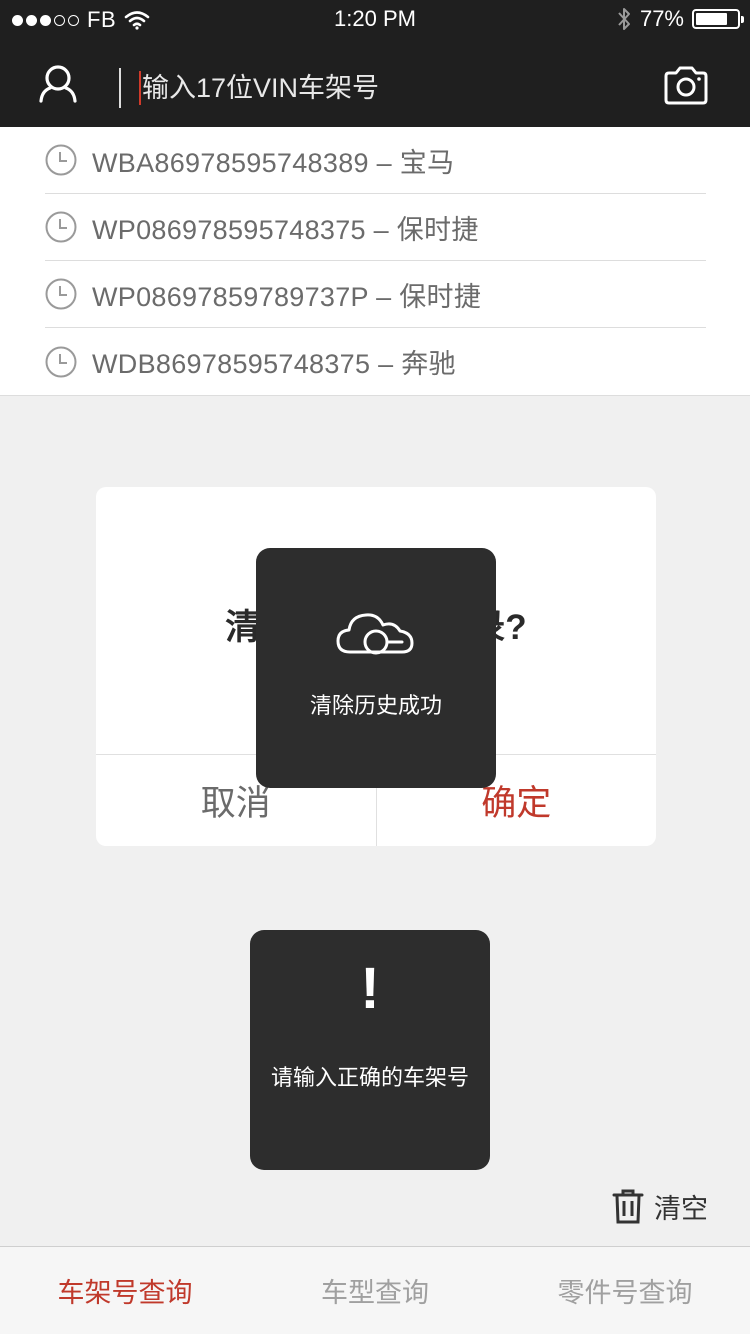 The height and width of the screenshot is (1334, 750). What do you see at coordinates (375, 634) in the screenshot?
I see `cloud-check-icon` at bounding box center [375, 634].